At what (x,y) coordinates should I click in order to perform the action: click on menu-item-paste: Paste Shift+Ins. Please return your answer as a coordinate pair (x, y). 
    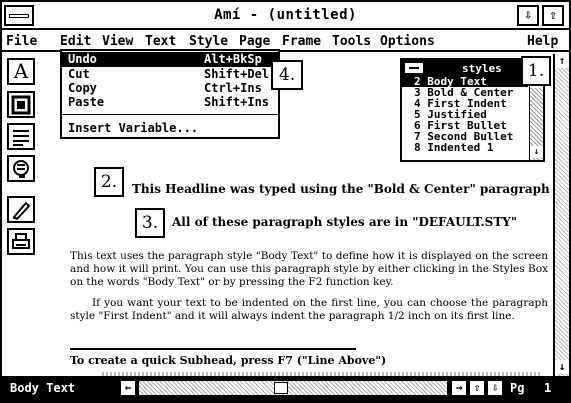
    Looking at the image, I should click on (170, 102).